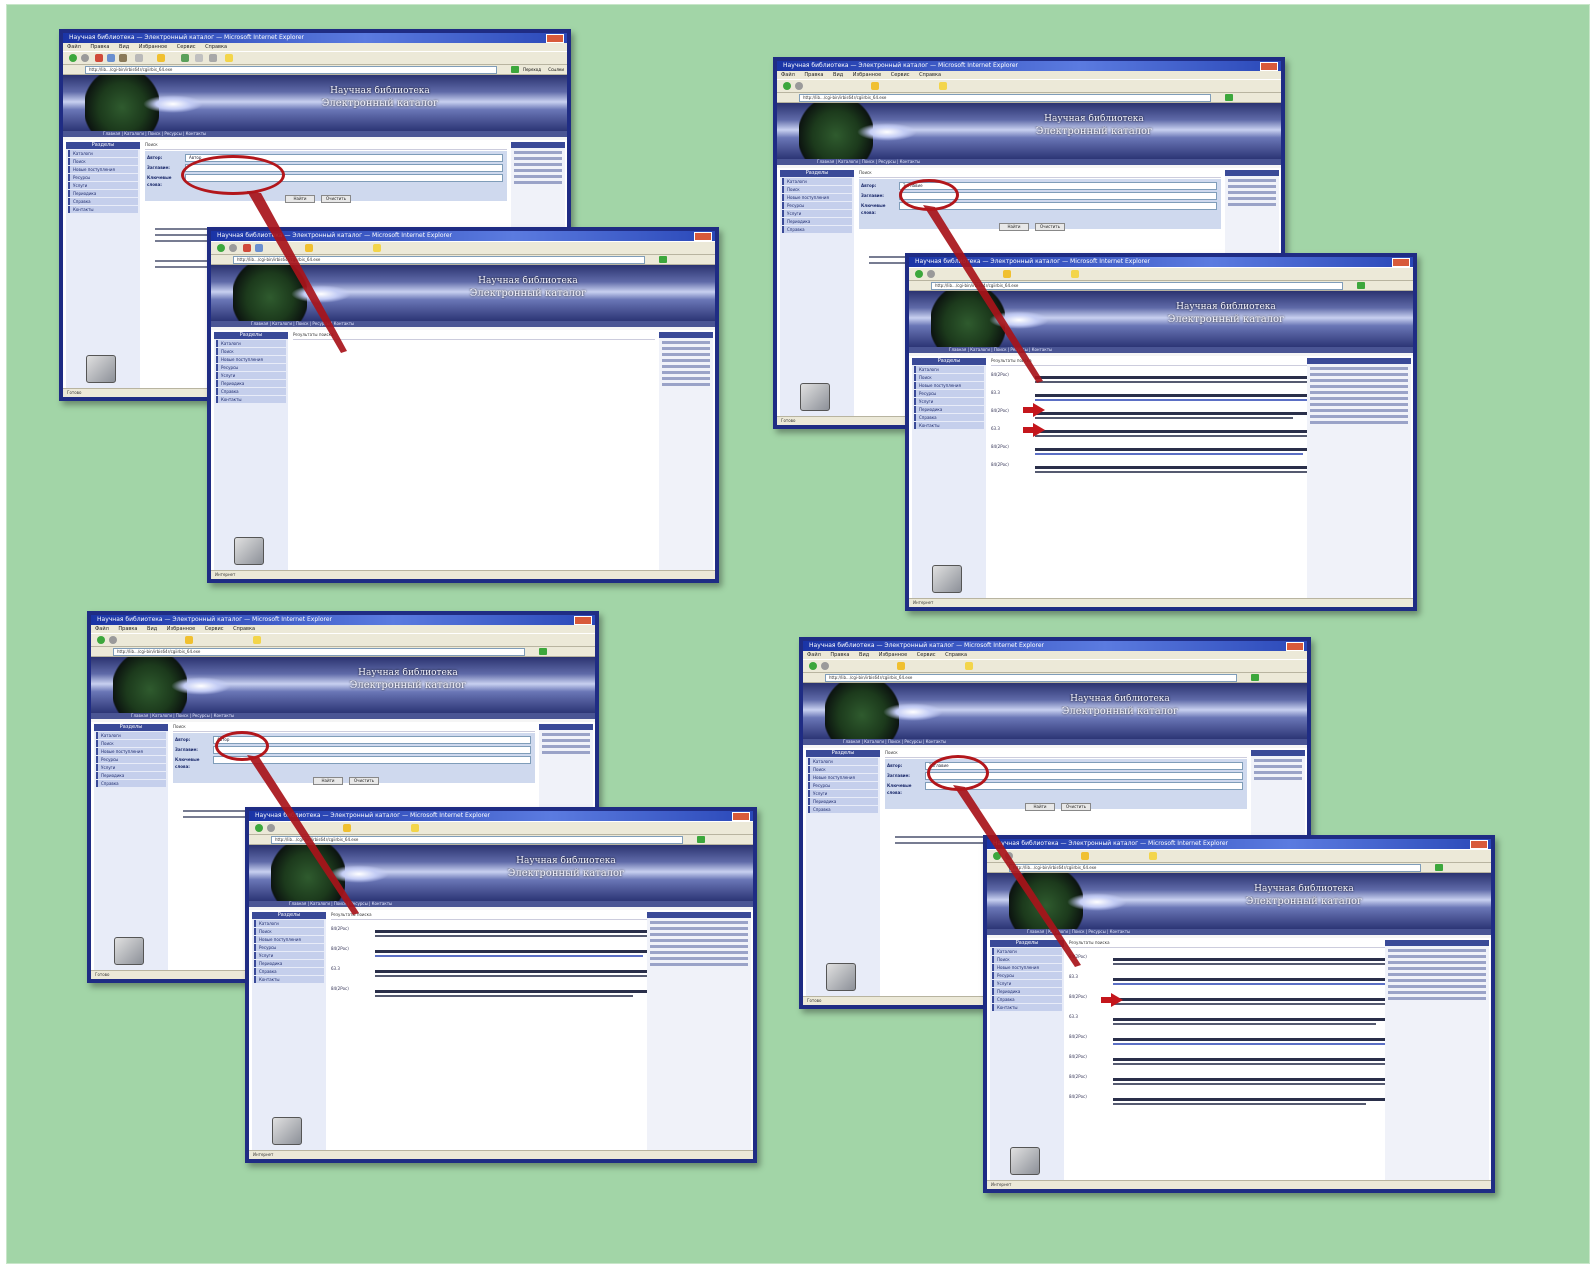 The width and height of the screenshot is (1596, 1269). What do you see at coordinates (199, 58) in the screenshot?
I see `mail-icon` at bounding box center [199, 58].